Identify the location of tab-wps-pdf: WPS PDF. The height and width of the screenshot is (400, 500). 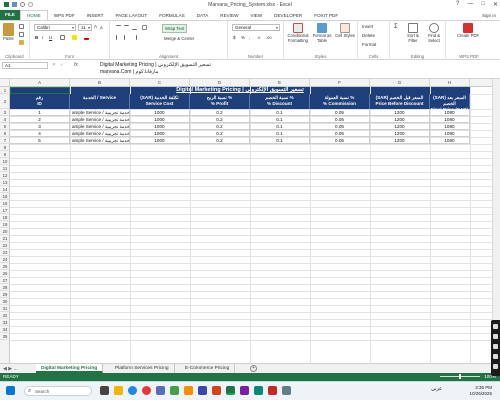
(64, 15).